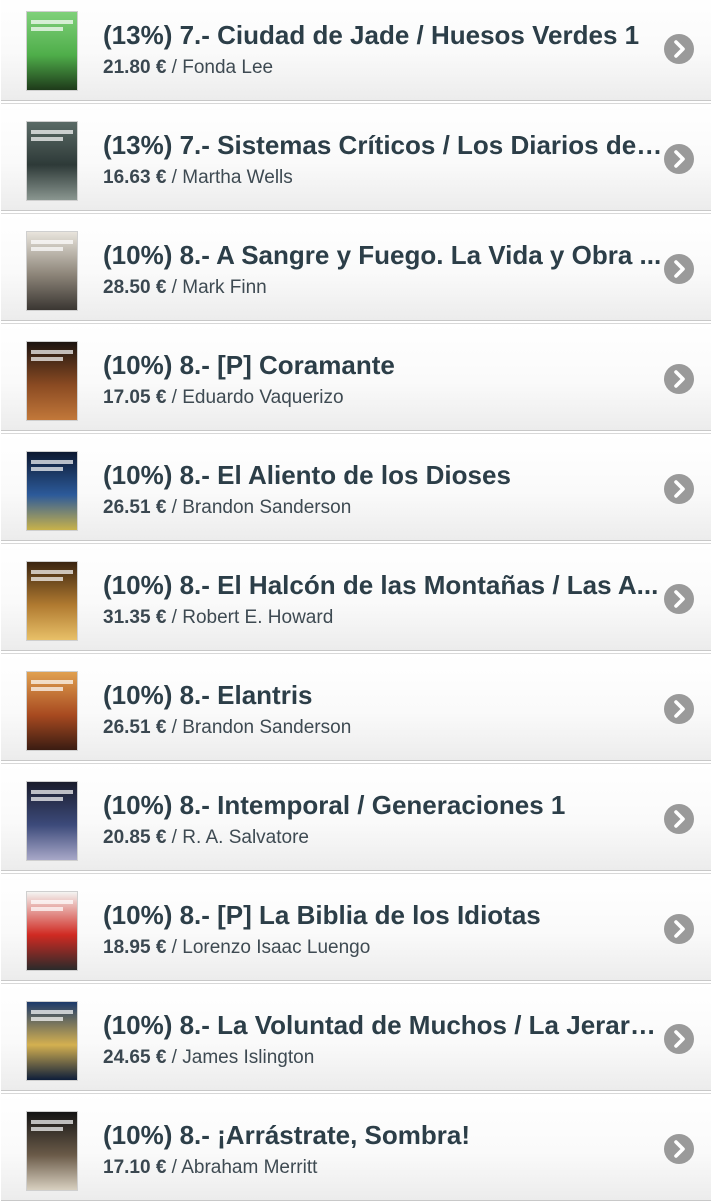 The width and height of the screenshot is (712, 1203). I want to click on book-meta: 17.10 € / Abraham Merritt, so click(210, 1168).